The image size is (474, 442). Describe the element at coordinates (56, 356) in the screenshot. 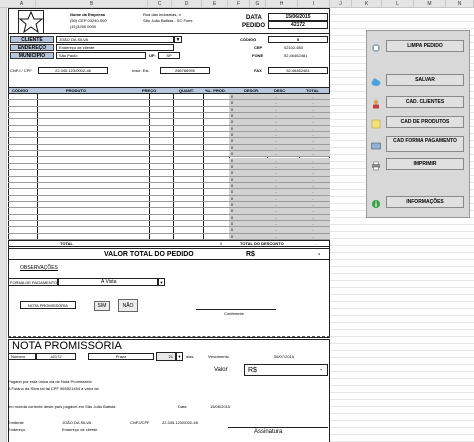

I see `numero-field: 42172` at that location.